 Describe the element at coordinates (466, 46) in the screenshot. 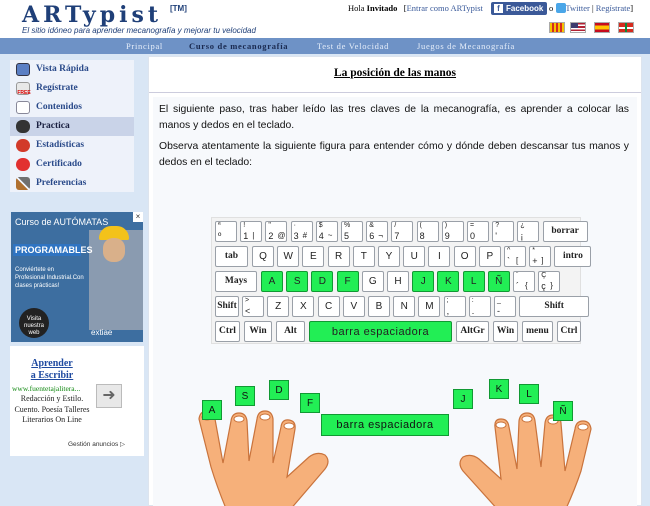

I see `nav-juegos: Juegos de Mecanografía` at that location.